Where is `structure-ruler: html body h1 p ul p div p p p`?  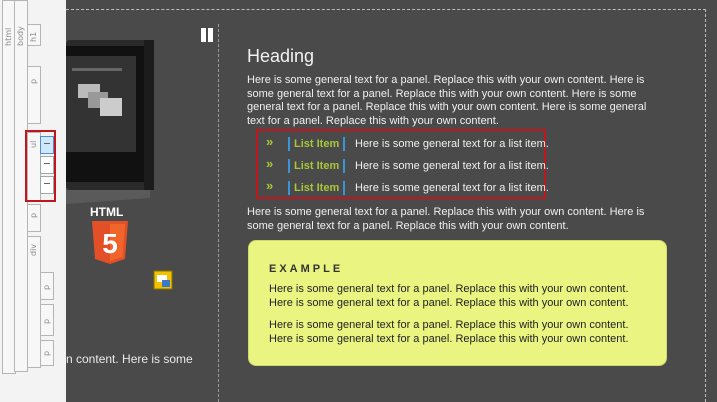 structure-ruler: html body h1 p ul p div p p p is located at coordinates (33, 201).